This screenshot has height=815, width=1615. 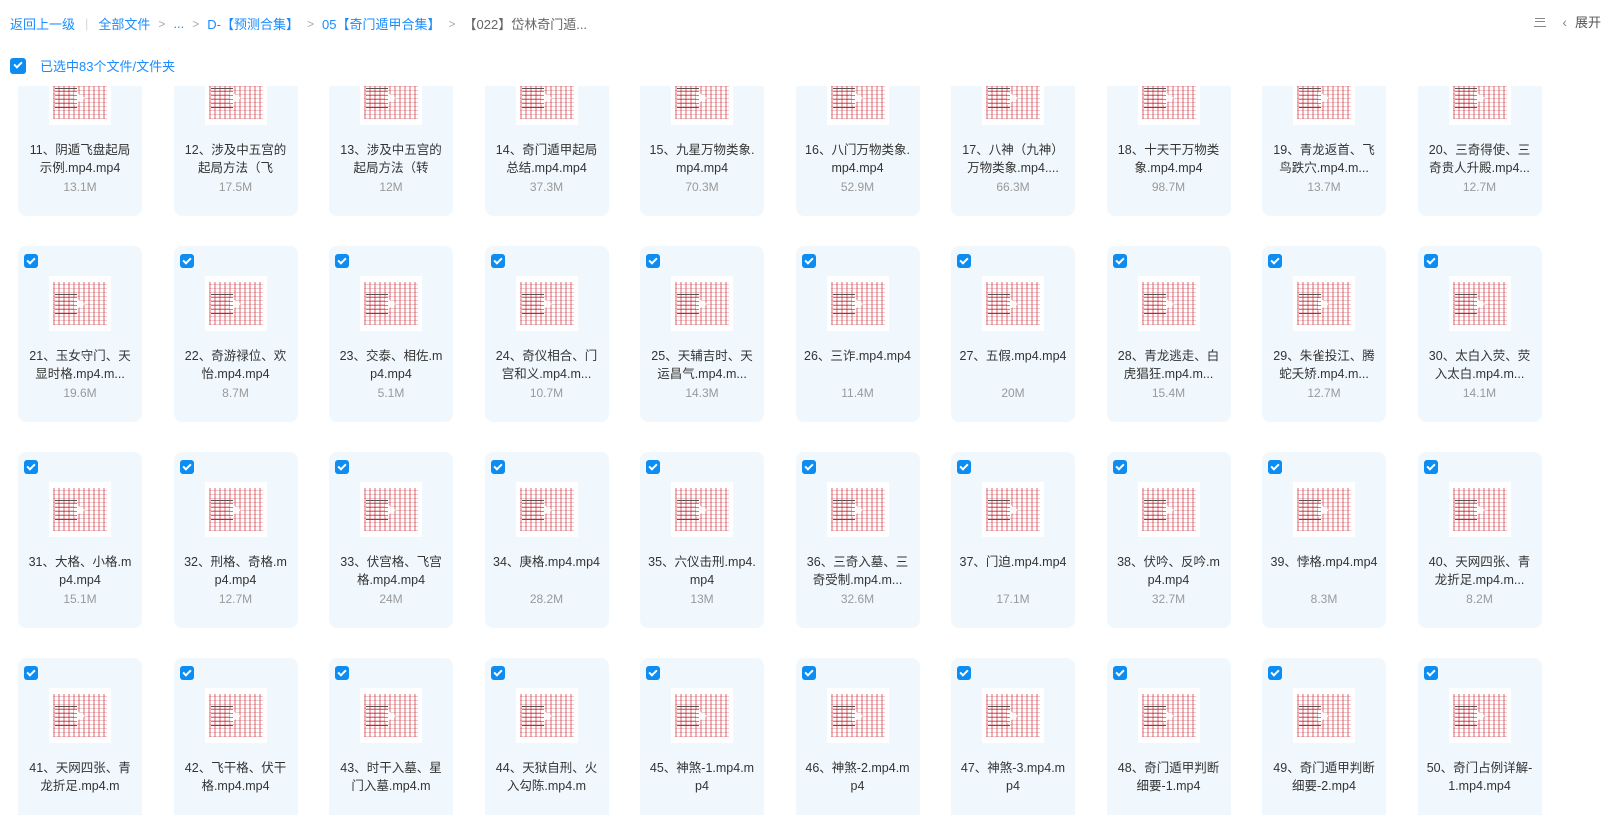 What do you see at coordinates (391, 736) in the screenshot?
I see `file-card: 43、时干入墓、星门入墓.mp4.m` at bounding box center [391, 736].